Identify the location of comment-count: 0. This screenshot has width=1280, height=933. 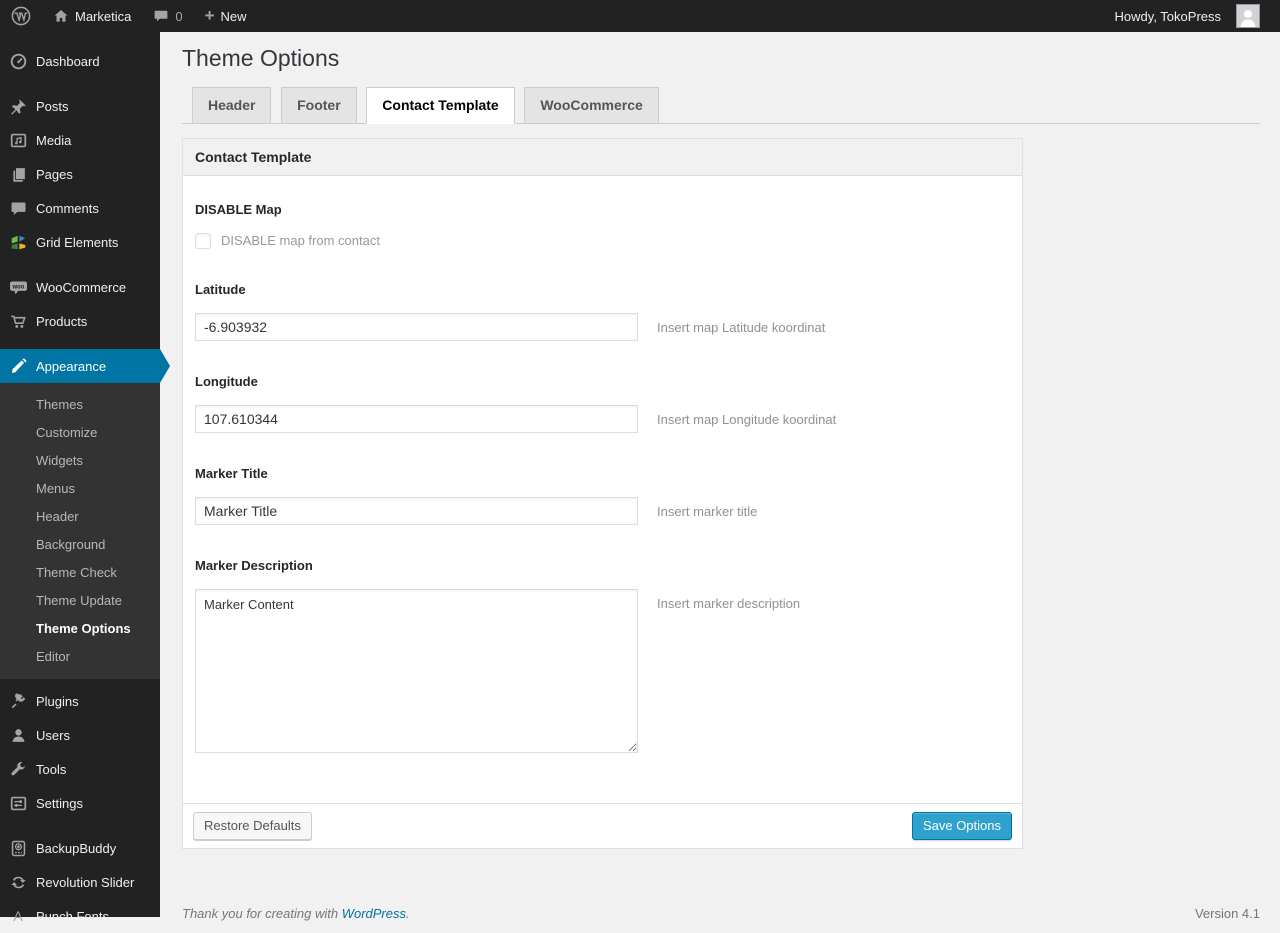
(178, 16).